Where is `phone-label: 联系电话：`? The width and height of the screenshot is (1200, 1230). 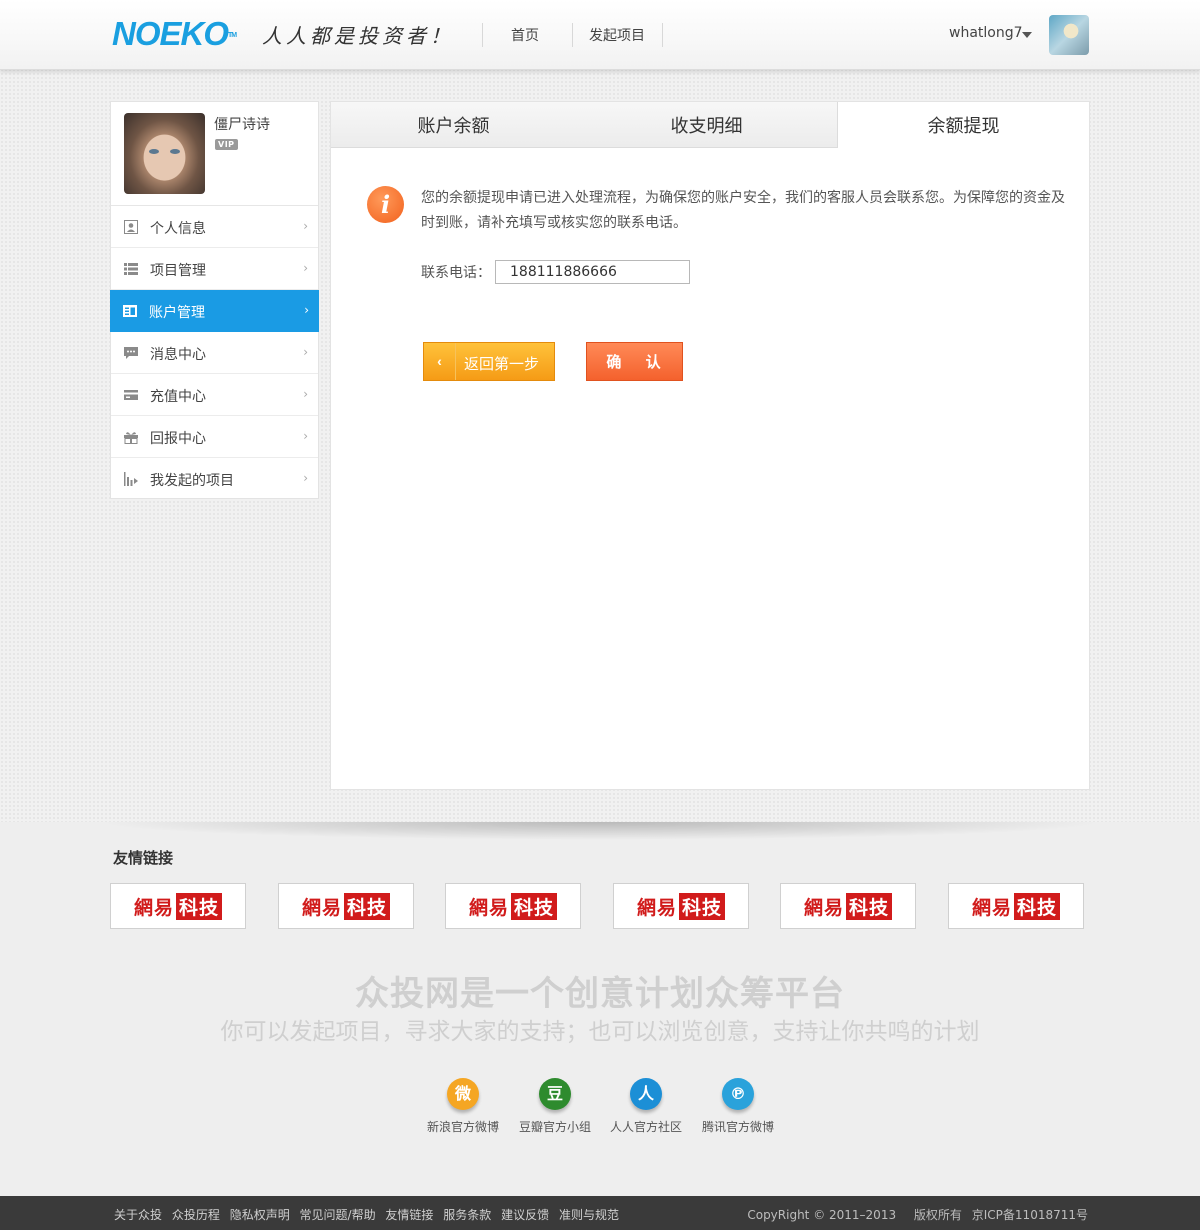
phone-label: 联系电话： is located at coordinates (456, 273).